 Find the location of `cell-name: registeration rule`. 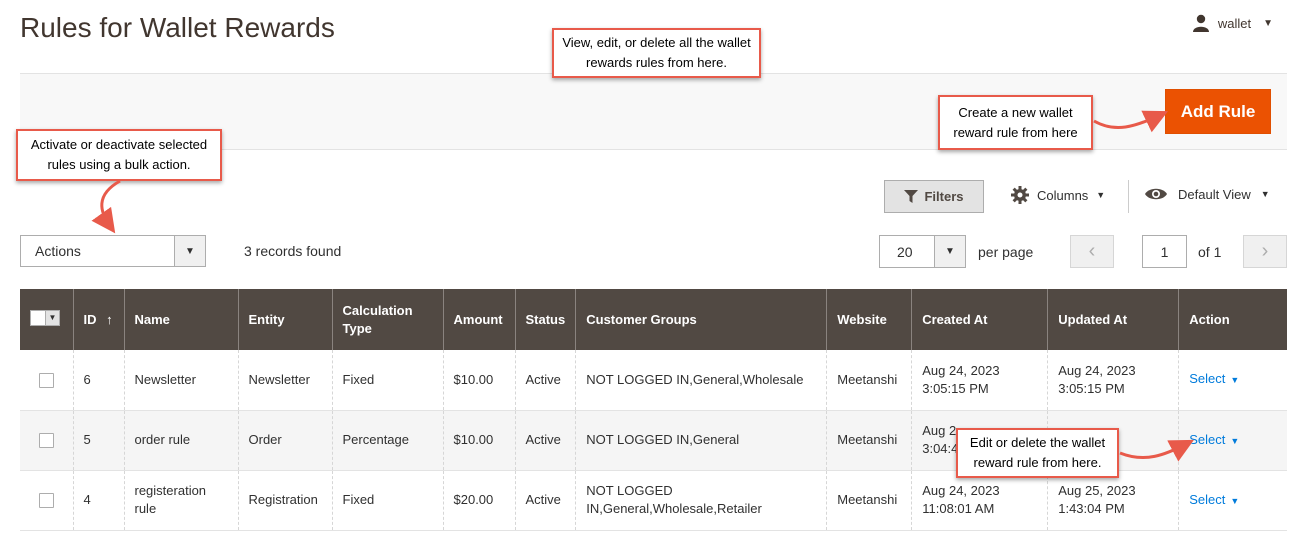

cell-name: registeration rule is located at coordinates (180, 500).